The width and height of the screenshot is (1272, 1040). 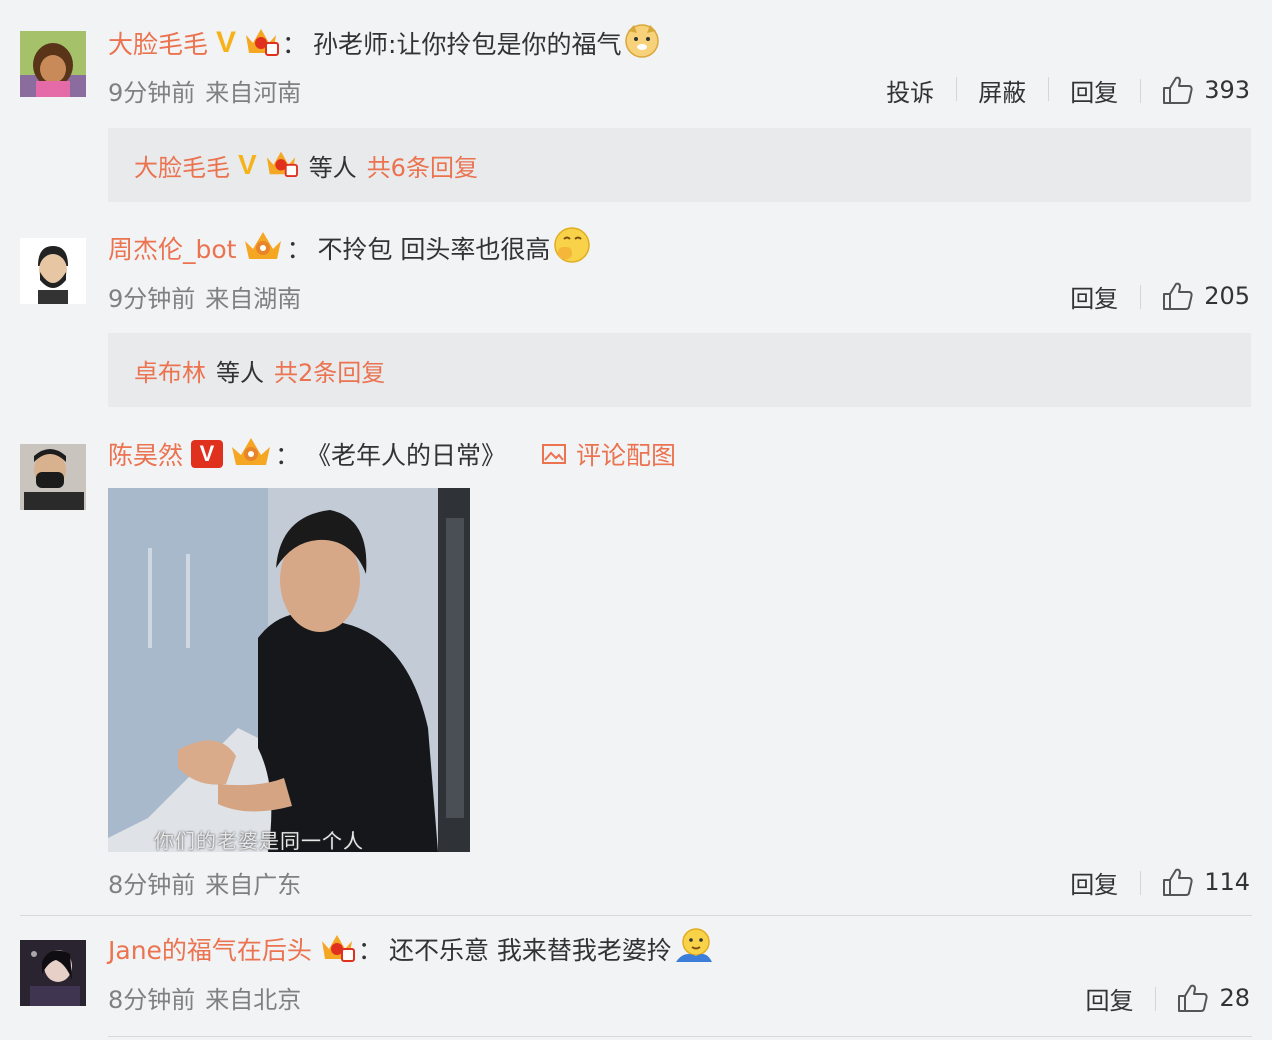 What do you see at coordinates (1195, 90) in the screenshot?
I see `like-button: 393` at bounding box center [1195, 90].